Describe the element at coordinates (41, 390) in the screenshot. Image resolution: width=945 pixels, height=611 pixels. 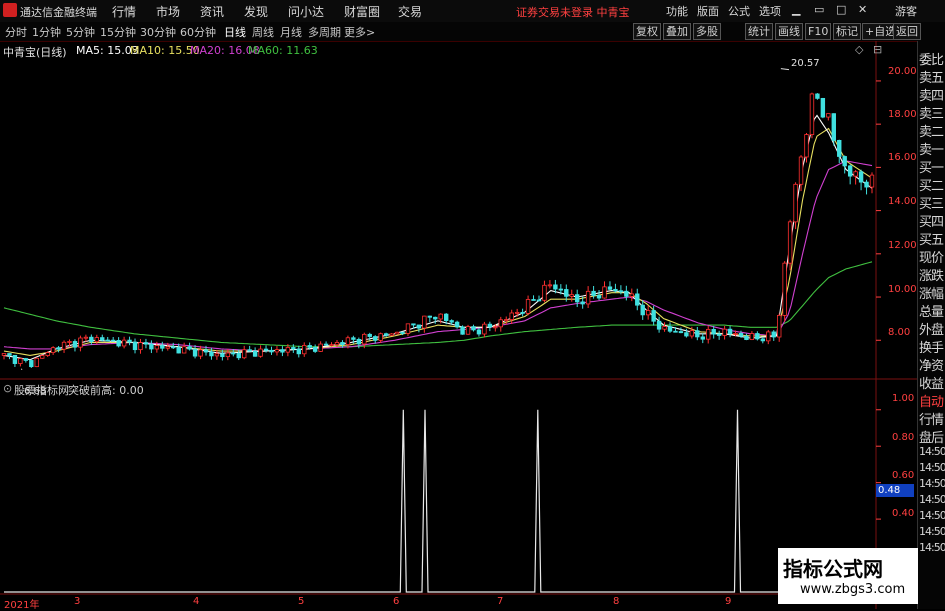
I see `sub-legend-title: 股票指标网` at that location.